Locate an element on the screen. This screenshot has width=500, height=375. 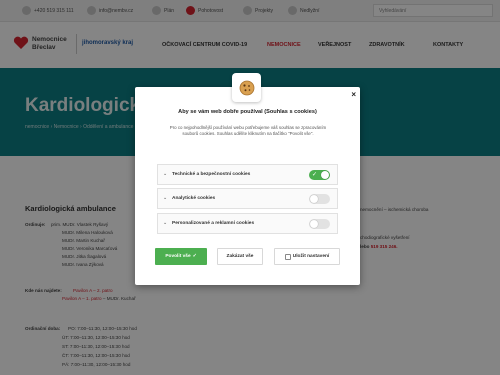
cookie-category-marketing: ⌄ Personalizované a reklamní cookies is located at coordinates (247, 223).